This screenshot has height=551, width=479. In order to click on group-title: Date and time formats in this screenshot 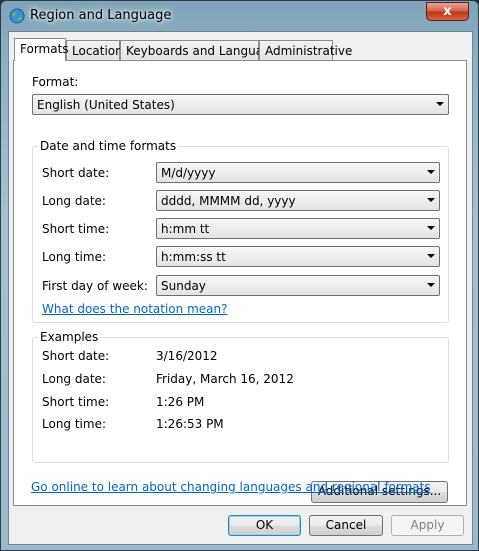, I will do `click(108, 146)`.